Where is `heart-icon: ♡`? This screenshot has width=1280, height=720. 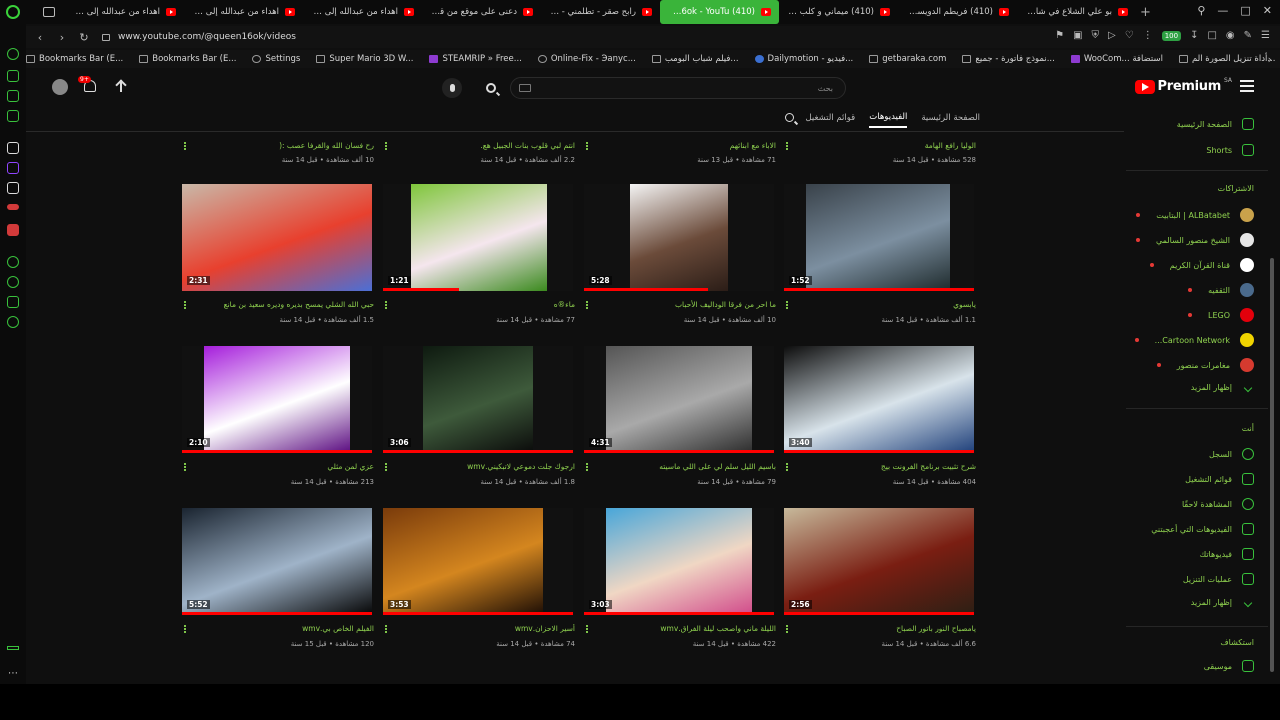
heart-icon: ♡ is located at coordinates (1129, 35).